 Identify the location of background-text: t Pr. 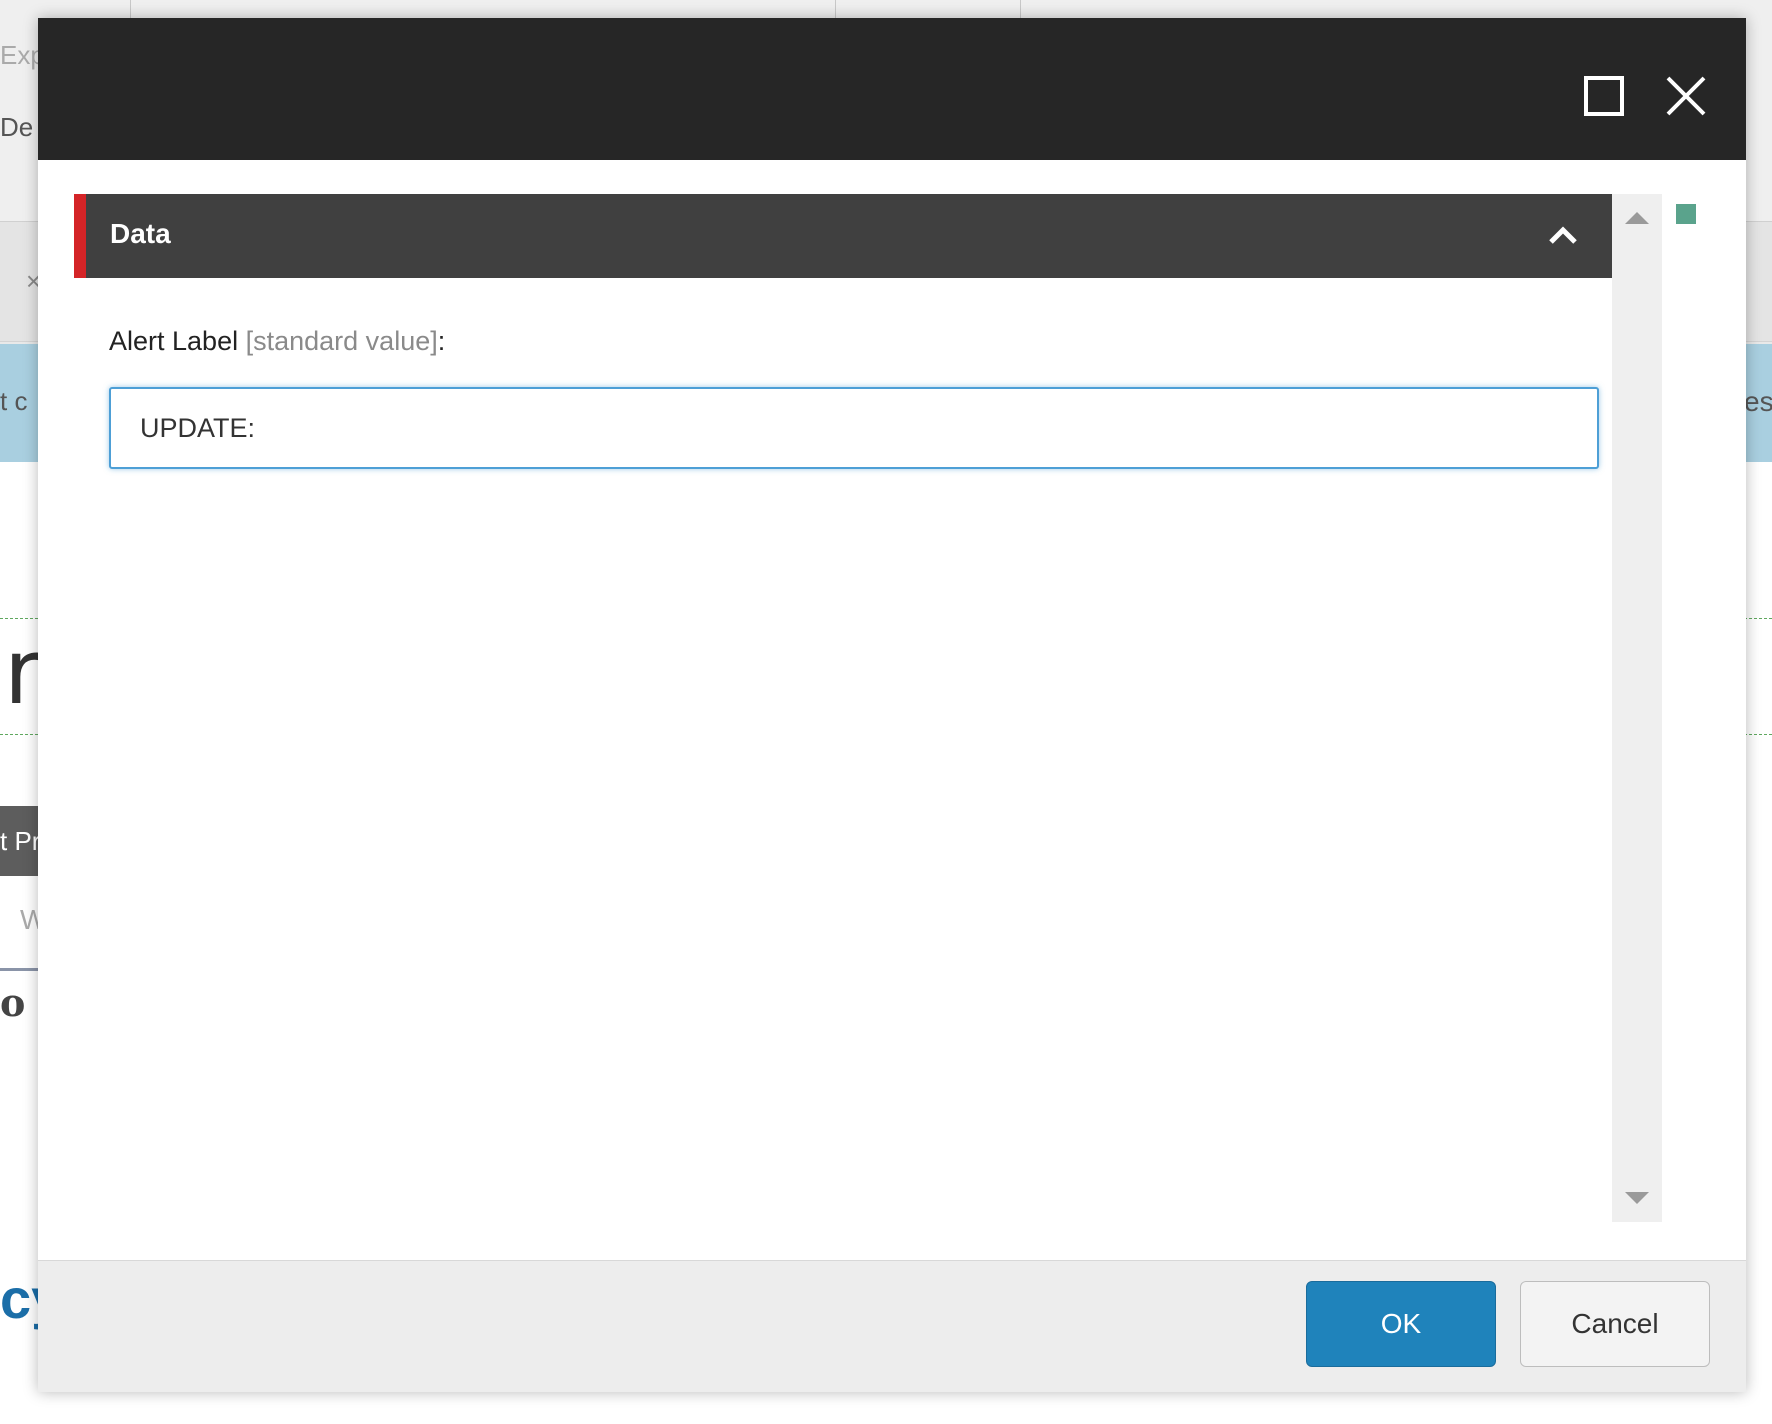
(20, 841).